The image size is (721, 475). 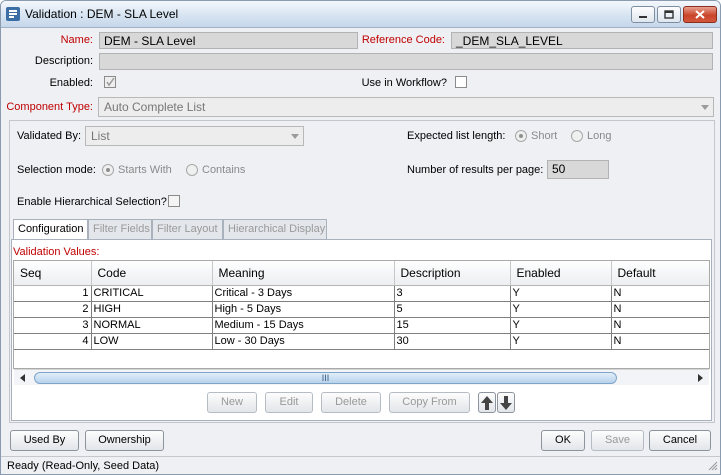 I want to click on column-header-code: Code, so click(x=152, y=273).